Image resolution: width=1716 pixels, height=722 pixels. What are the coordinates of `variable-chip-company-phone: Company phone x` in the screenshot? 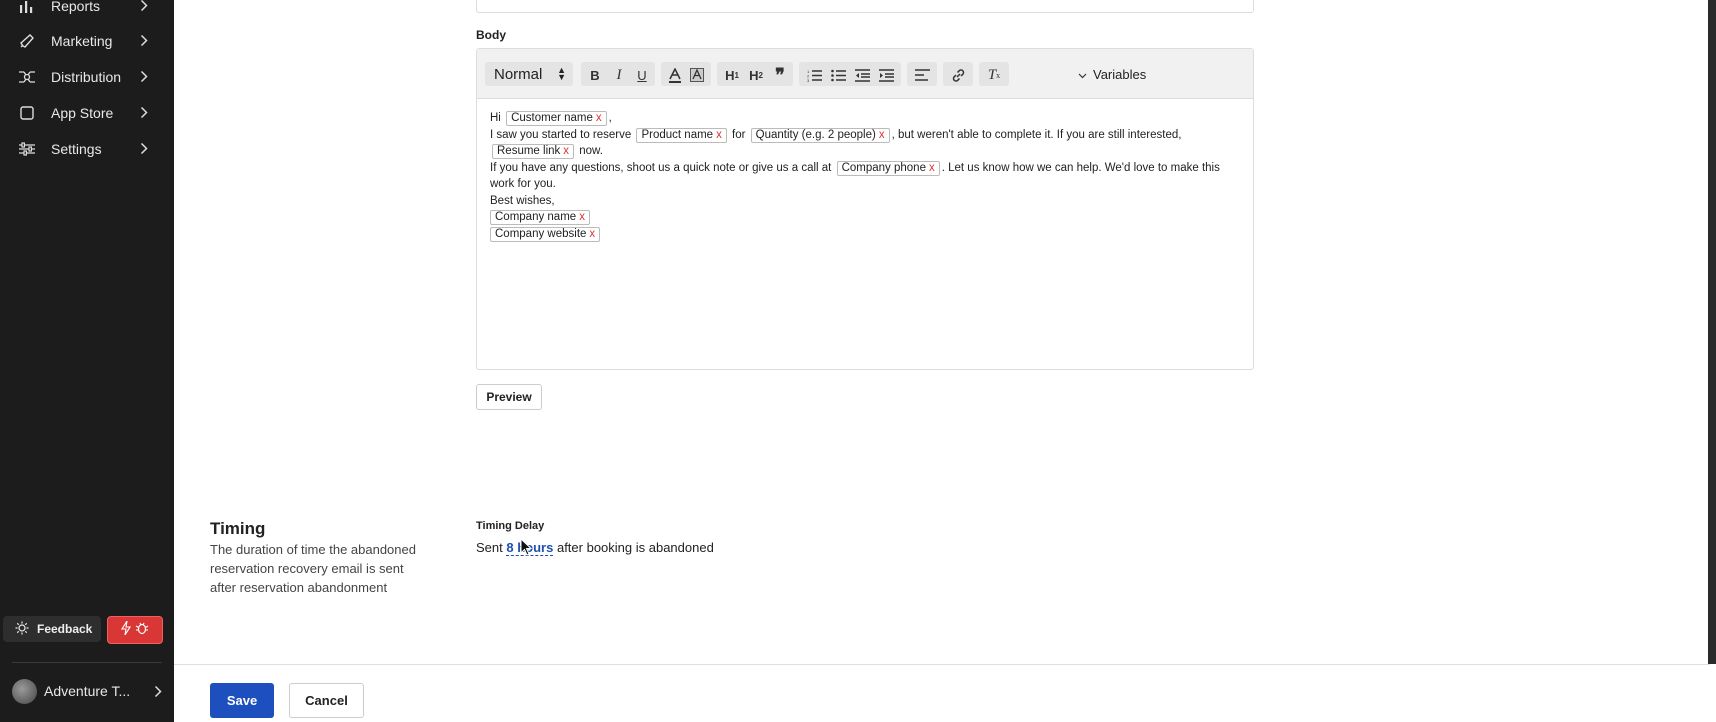 It's located at (888, 168).